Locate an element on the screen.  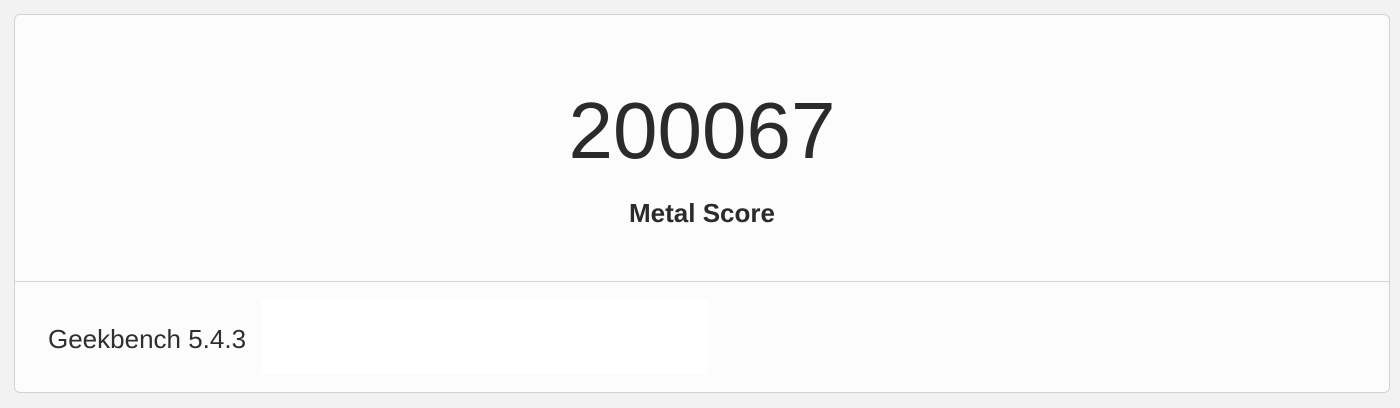
redacted-area is located at coordinates (484, 337).